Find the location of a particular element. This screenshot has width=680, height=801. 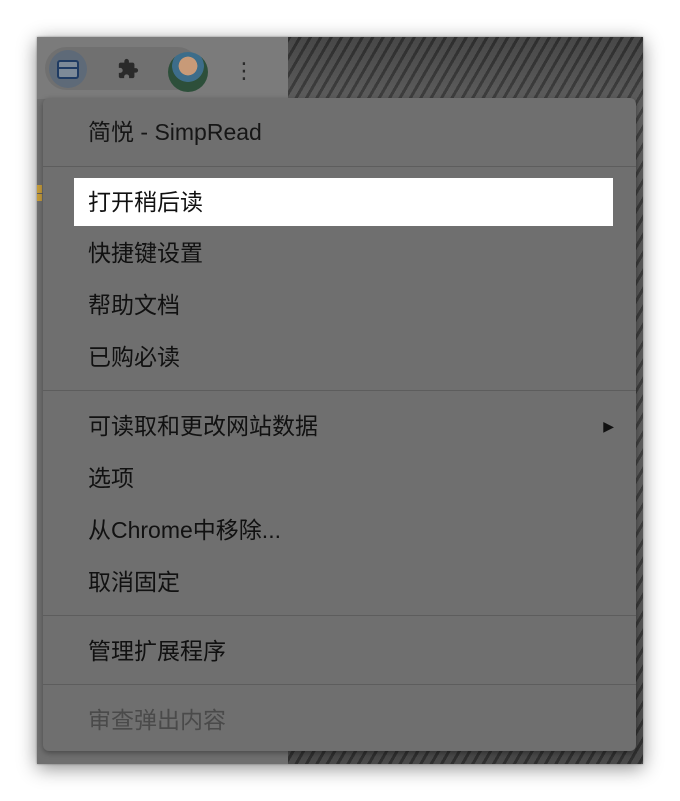

menu-item-purchased-must-read: 已购必读 is located at coordinates (339, 357).